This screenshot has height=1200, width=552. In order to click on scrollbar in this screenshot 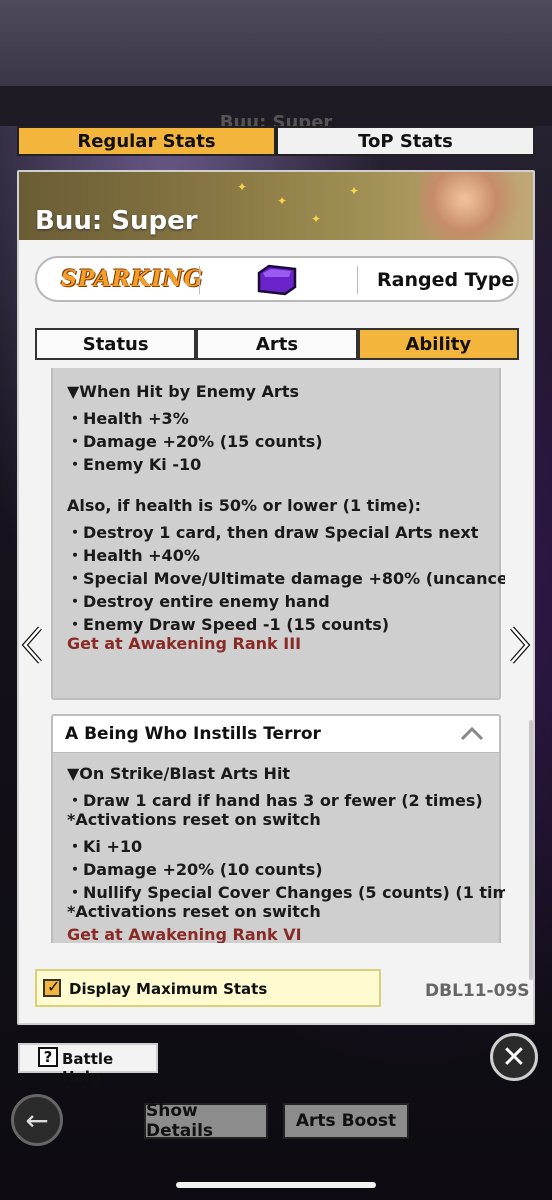, I will do `click(531, 850)`.